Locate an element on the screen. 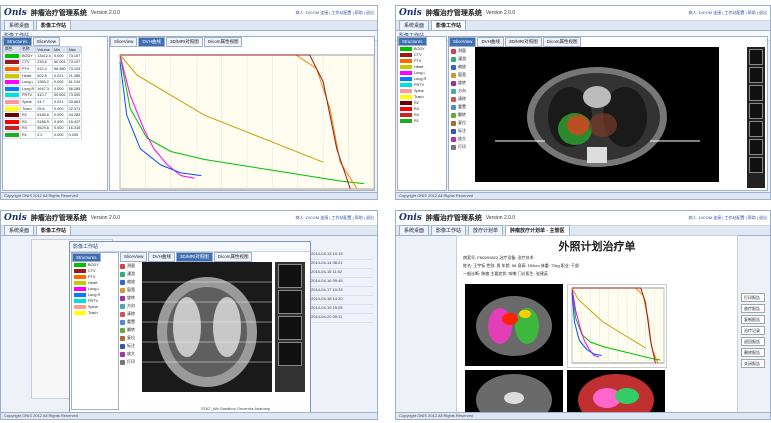 Image resolution: width=771 pixels, height=423 pixels. roi-row: Spine 24.7 0.021 33.663 is located at coordinates (43, 102).